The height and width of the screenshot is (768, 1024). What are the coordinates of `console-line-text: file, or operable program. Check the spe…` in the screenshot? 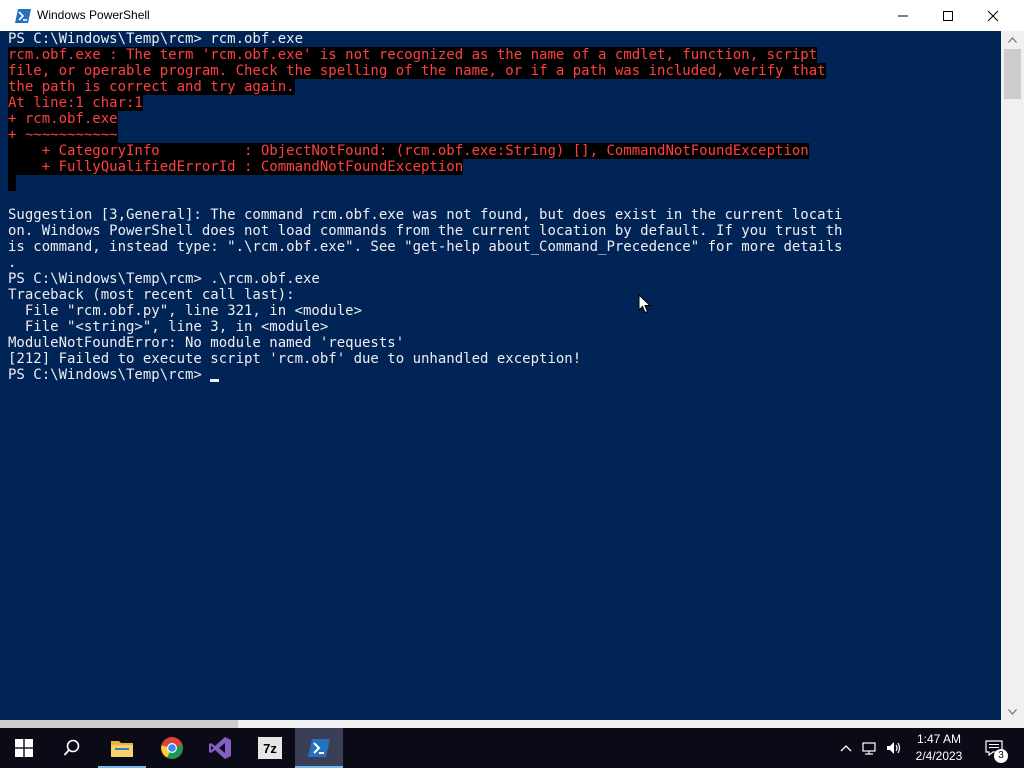 It's located at (417, 71).